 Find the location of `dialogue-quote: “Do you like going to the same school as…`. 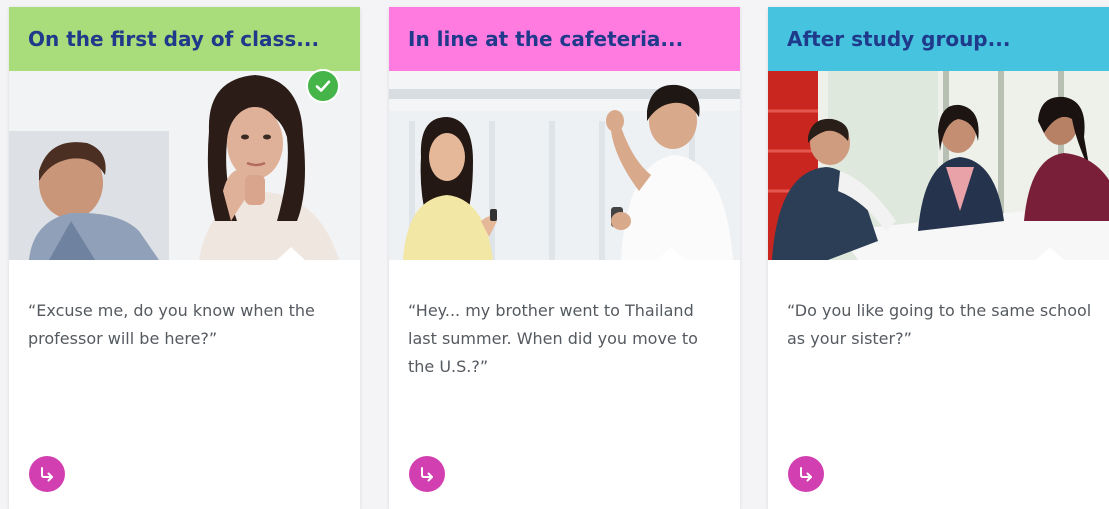

dialogue-quote: “Do you like going to the same school as… is located at coordinates (939, 324).